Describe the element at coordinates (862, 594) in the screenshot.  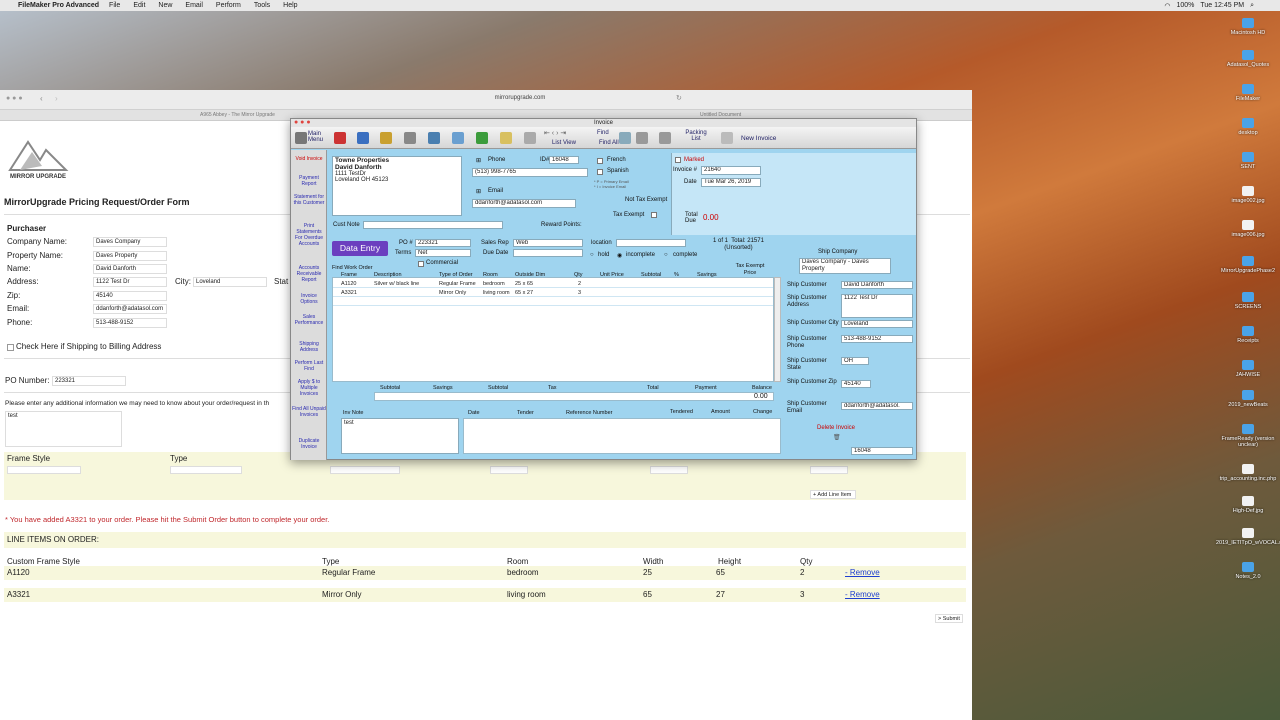
I see `row2-remove-link: - Remove` at that location.